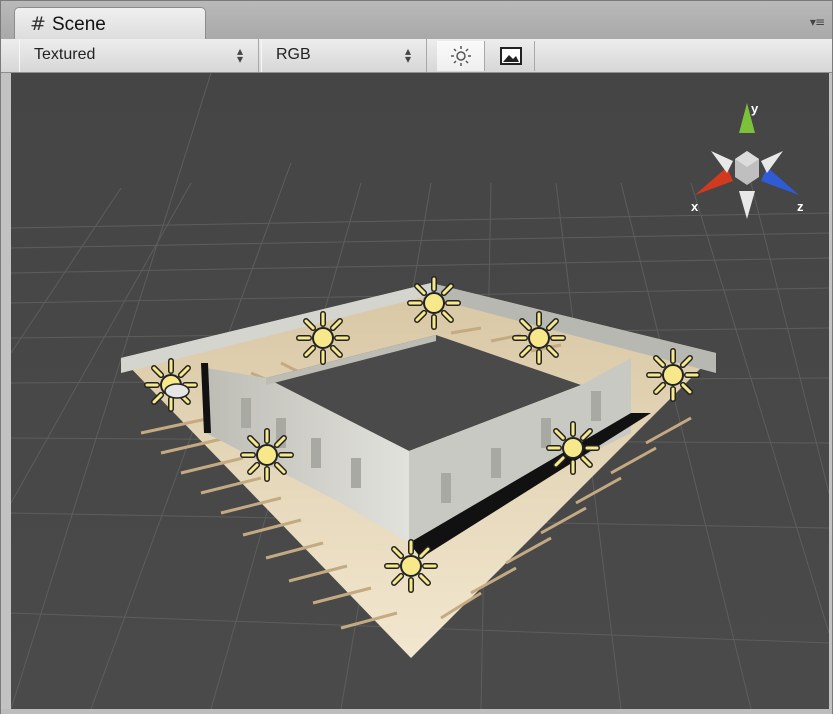 This screenshot has width=833, height=714. I want to click on scene-lighting-button, so click(461, 56).